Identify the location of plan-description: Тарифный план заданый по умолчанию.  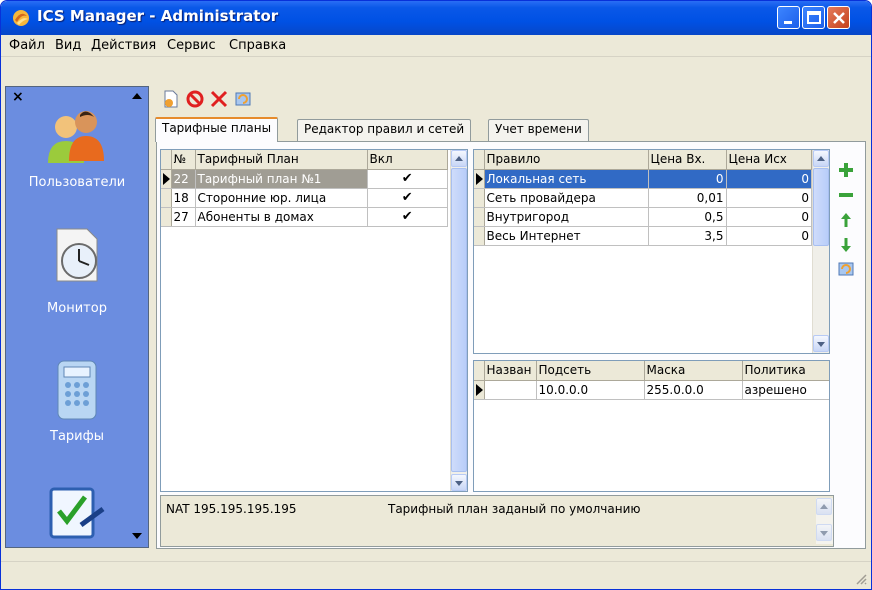
(514, 509).